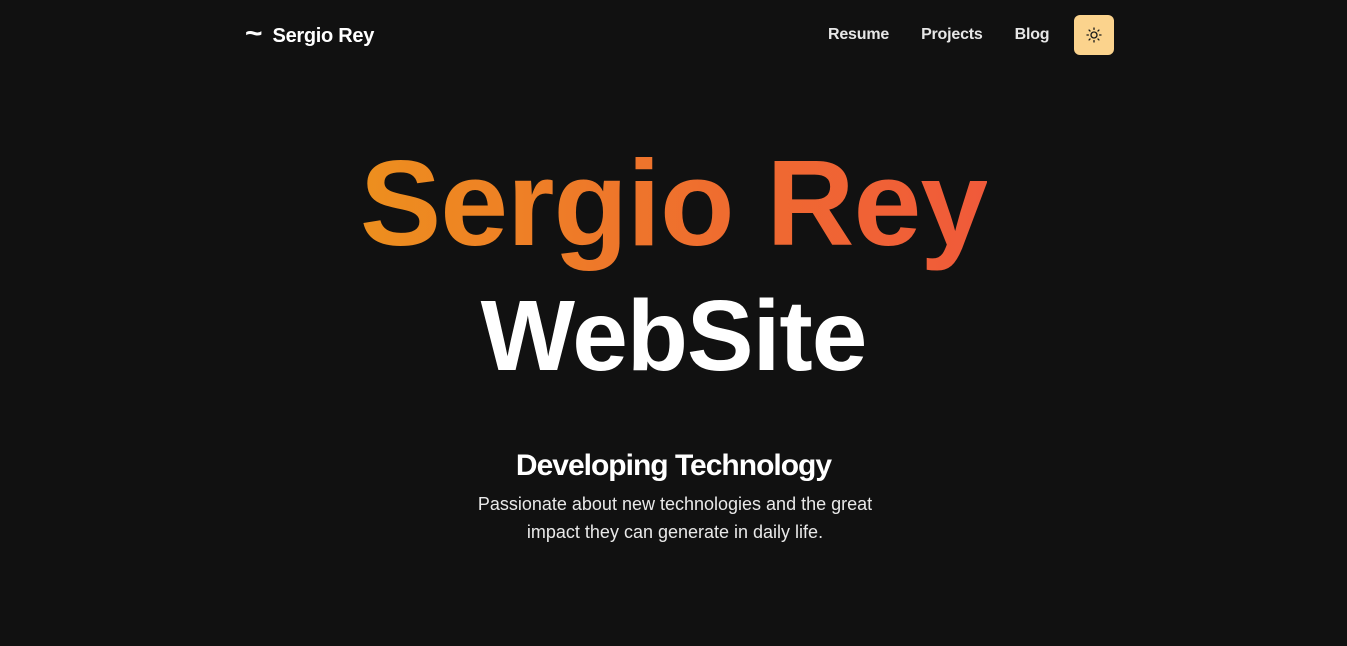  I want to click on brand-home-link: ~ Sergio Rey, so click(310, 34).